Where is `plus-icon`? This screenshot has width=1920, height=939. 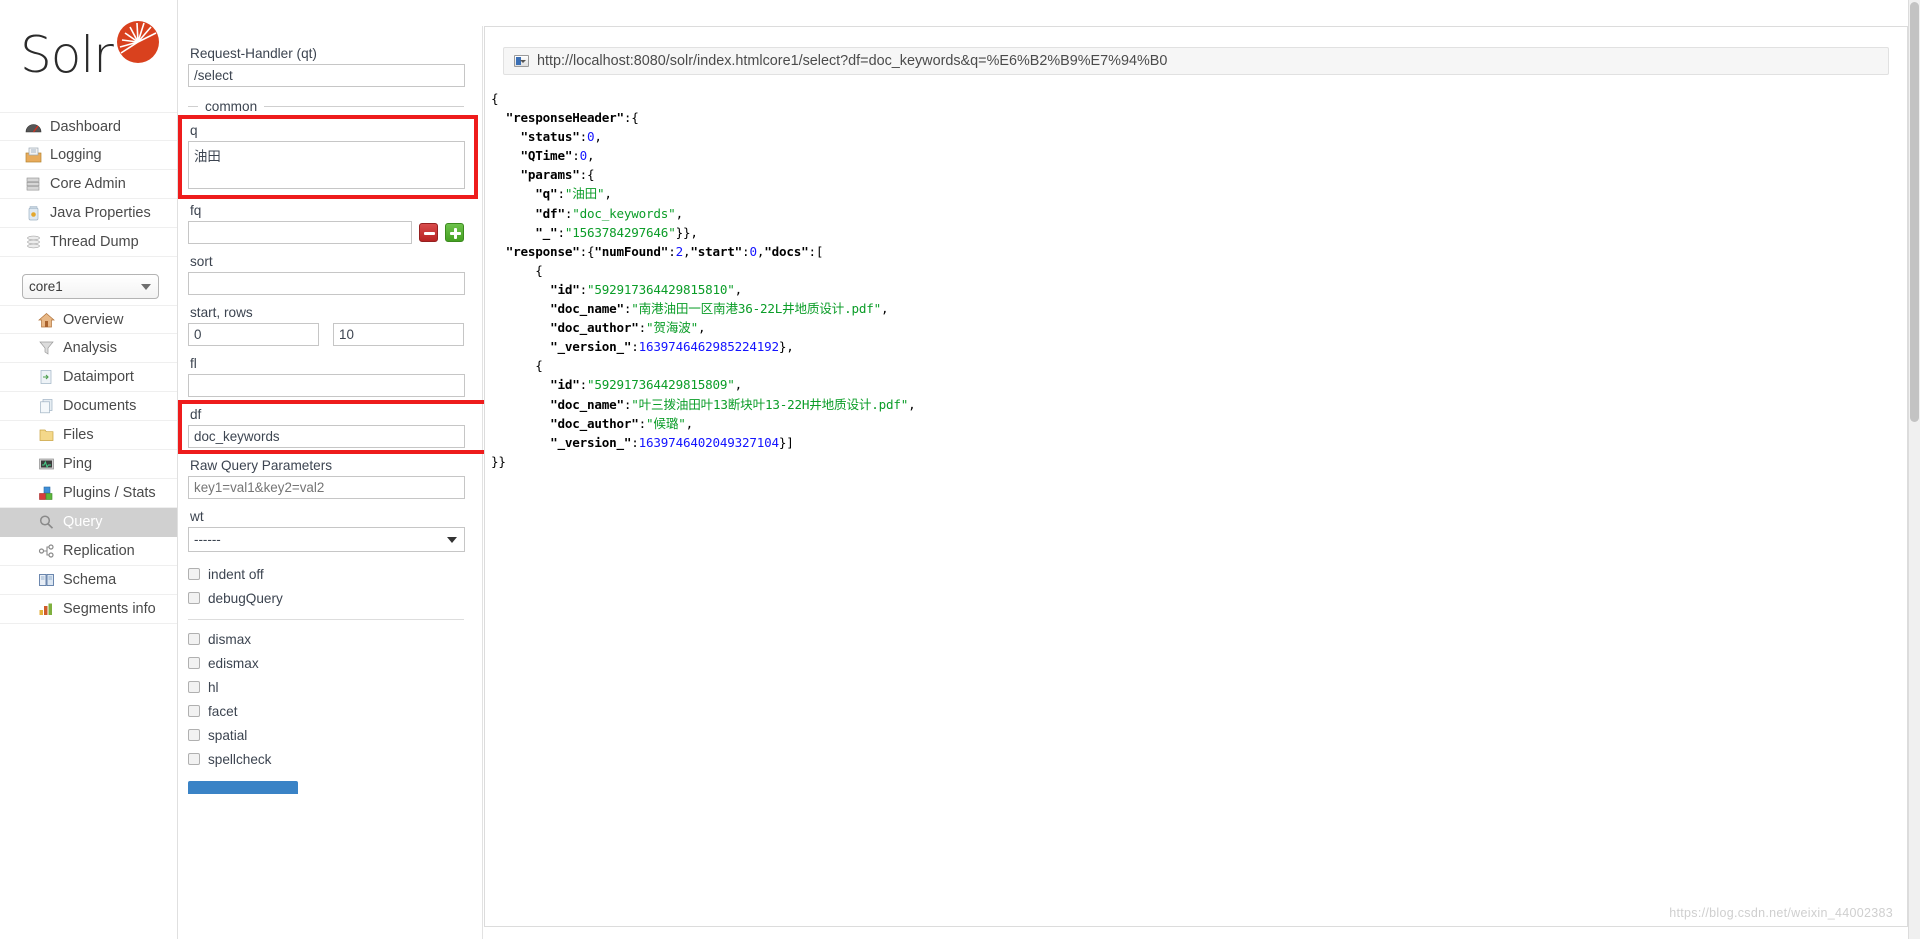
plus-icon is located at coordinates (454, 232).